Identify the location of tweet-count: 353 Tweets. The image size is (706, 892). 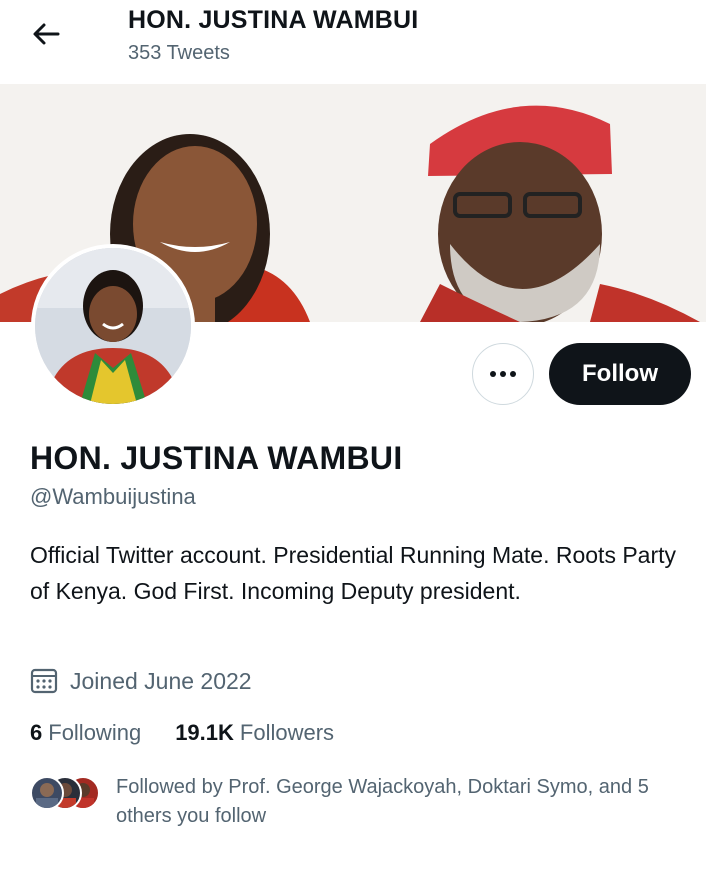
(179, 53).